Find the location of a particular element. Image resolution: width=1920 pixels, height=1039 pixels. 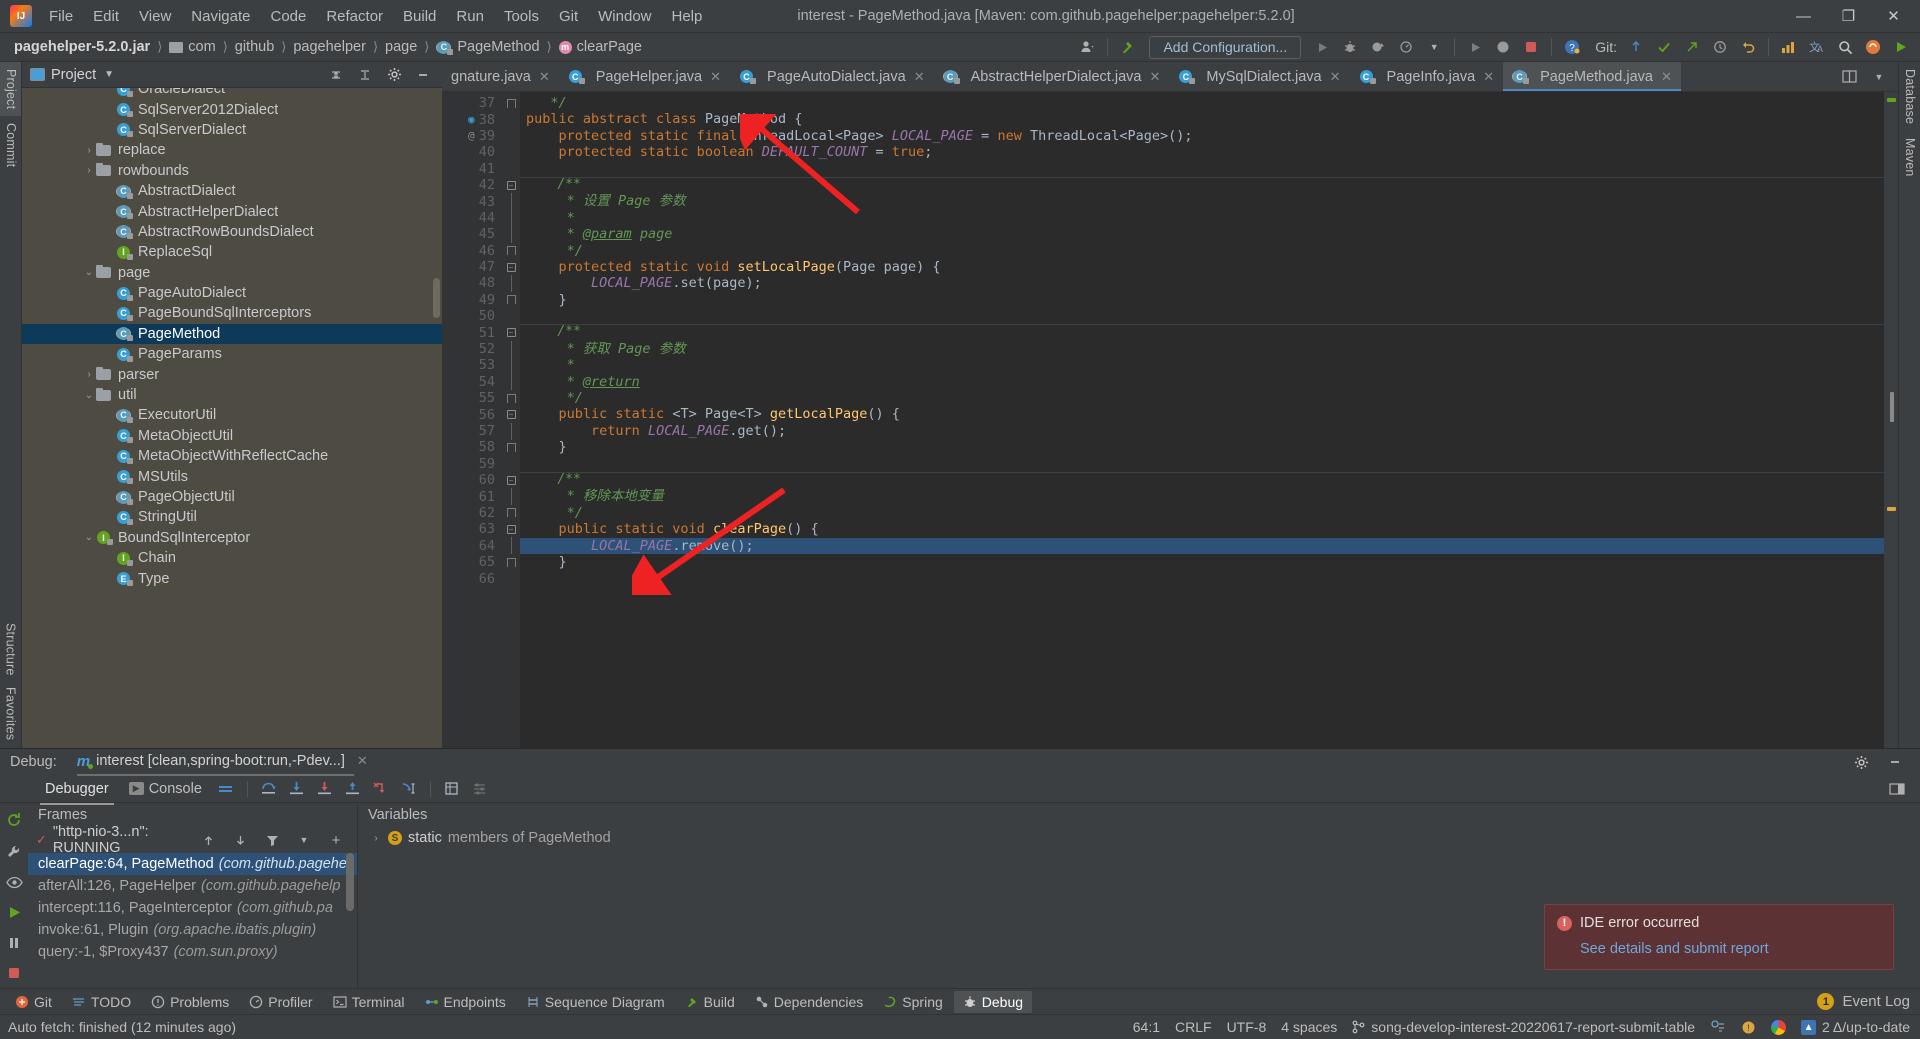

split-icon is located at coordinates (1849, 77).